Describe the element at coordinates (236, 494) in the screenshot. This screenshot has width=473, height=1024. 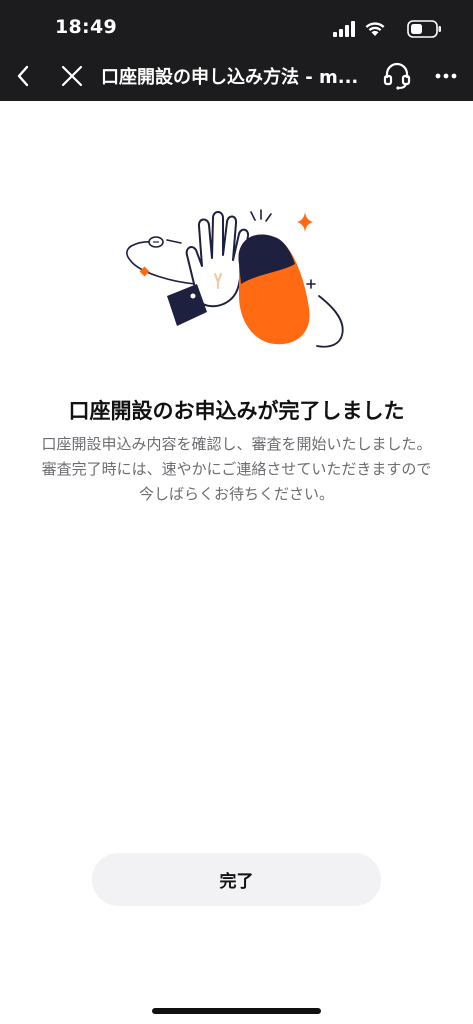
I see `message-line-3: 今しばらくお待ちください。` at that location.